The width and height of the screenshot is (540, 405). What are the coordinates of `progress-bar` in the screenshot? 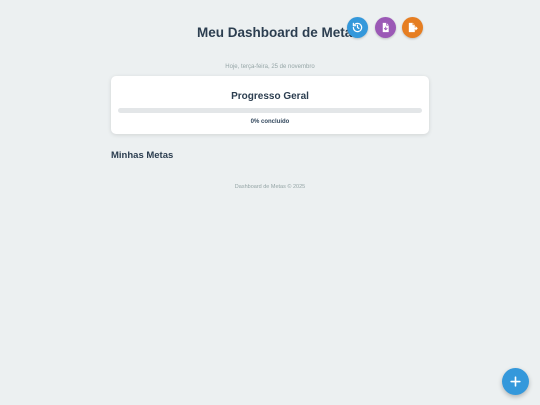 It's located at (270, 110).